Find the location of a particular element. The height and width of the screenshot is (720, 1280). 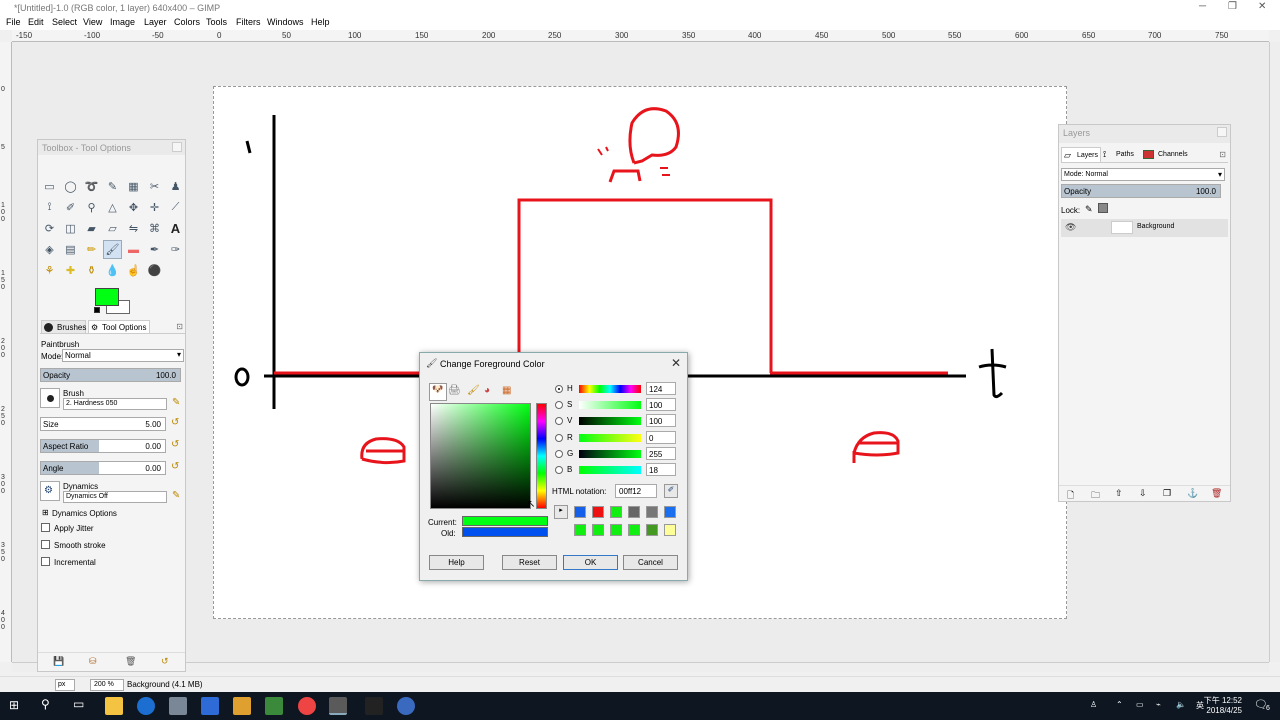

rect-select-icon: ▭ is located at coordinates (49, 186).